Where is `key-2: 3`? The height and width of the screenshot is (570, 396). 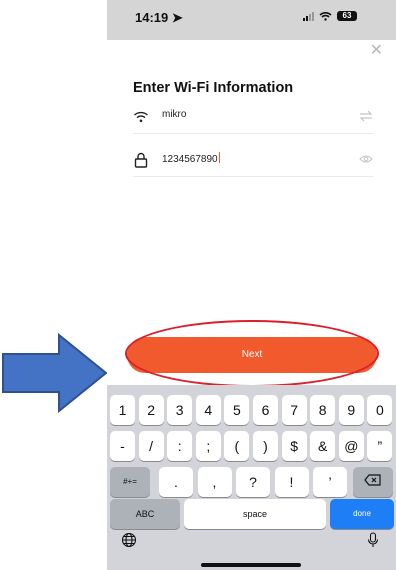
key-2: 3 is located at coordinates (180, 410).